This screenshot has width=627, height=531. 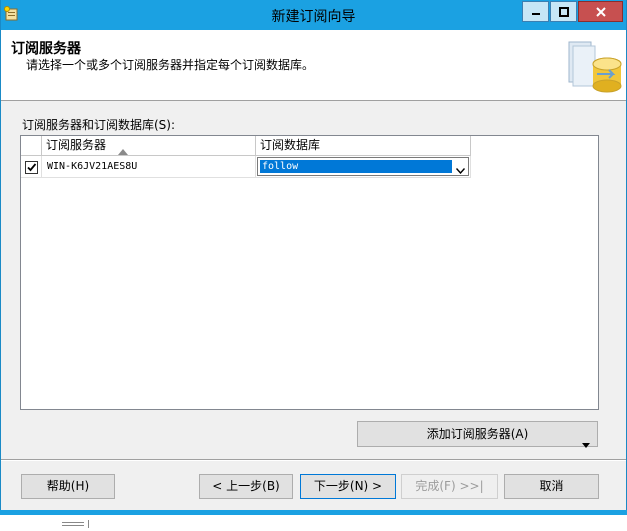 I want to click on title-bar: 新建订阅向导, so click(x=313, y=15).